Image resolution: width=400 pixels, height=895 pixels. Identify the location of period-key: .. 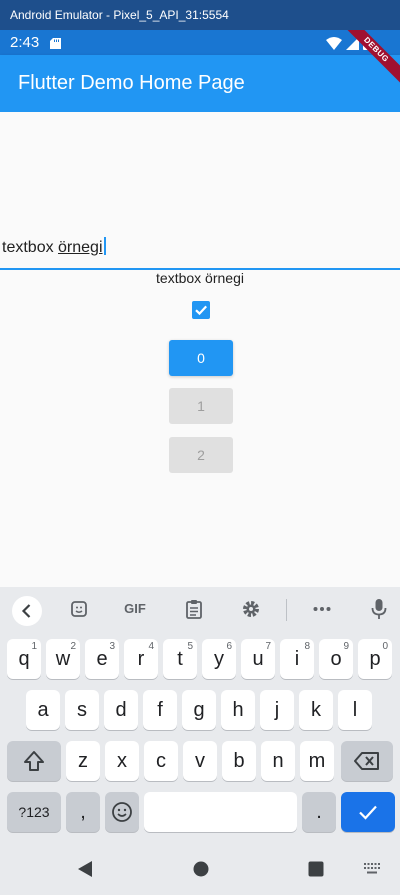
(319, 812).